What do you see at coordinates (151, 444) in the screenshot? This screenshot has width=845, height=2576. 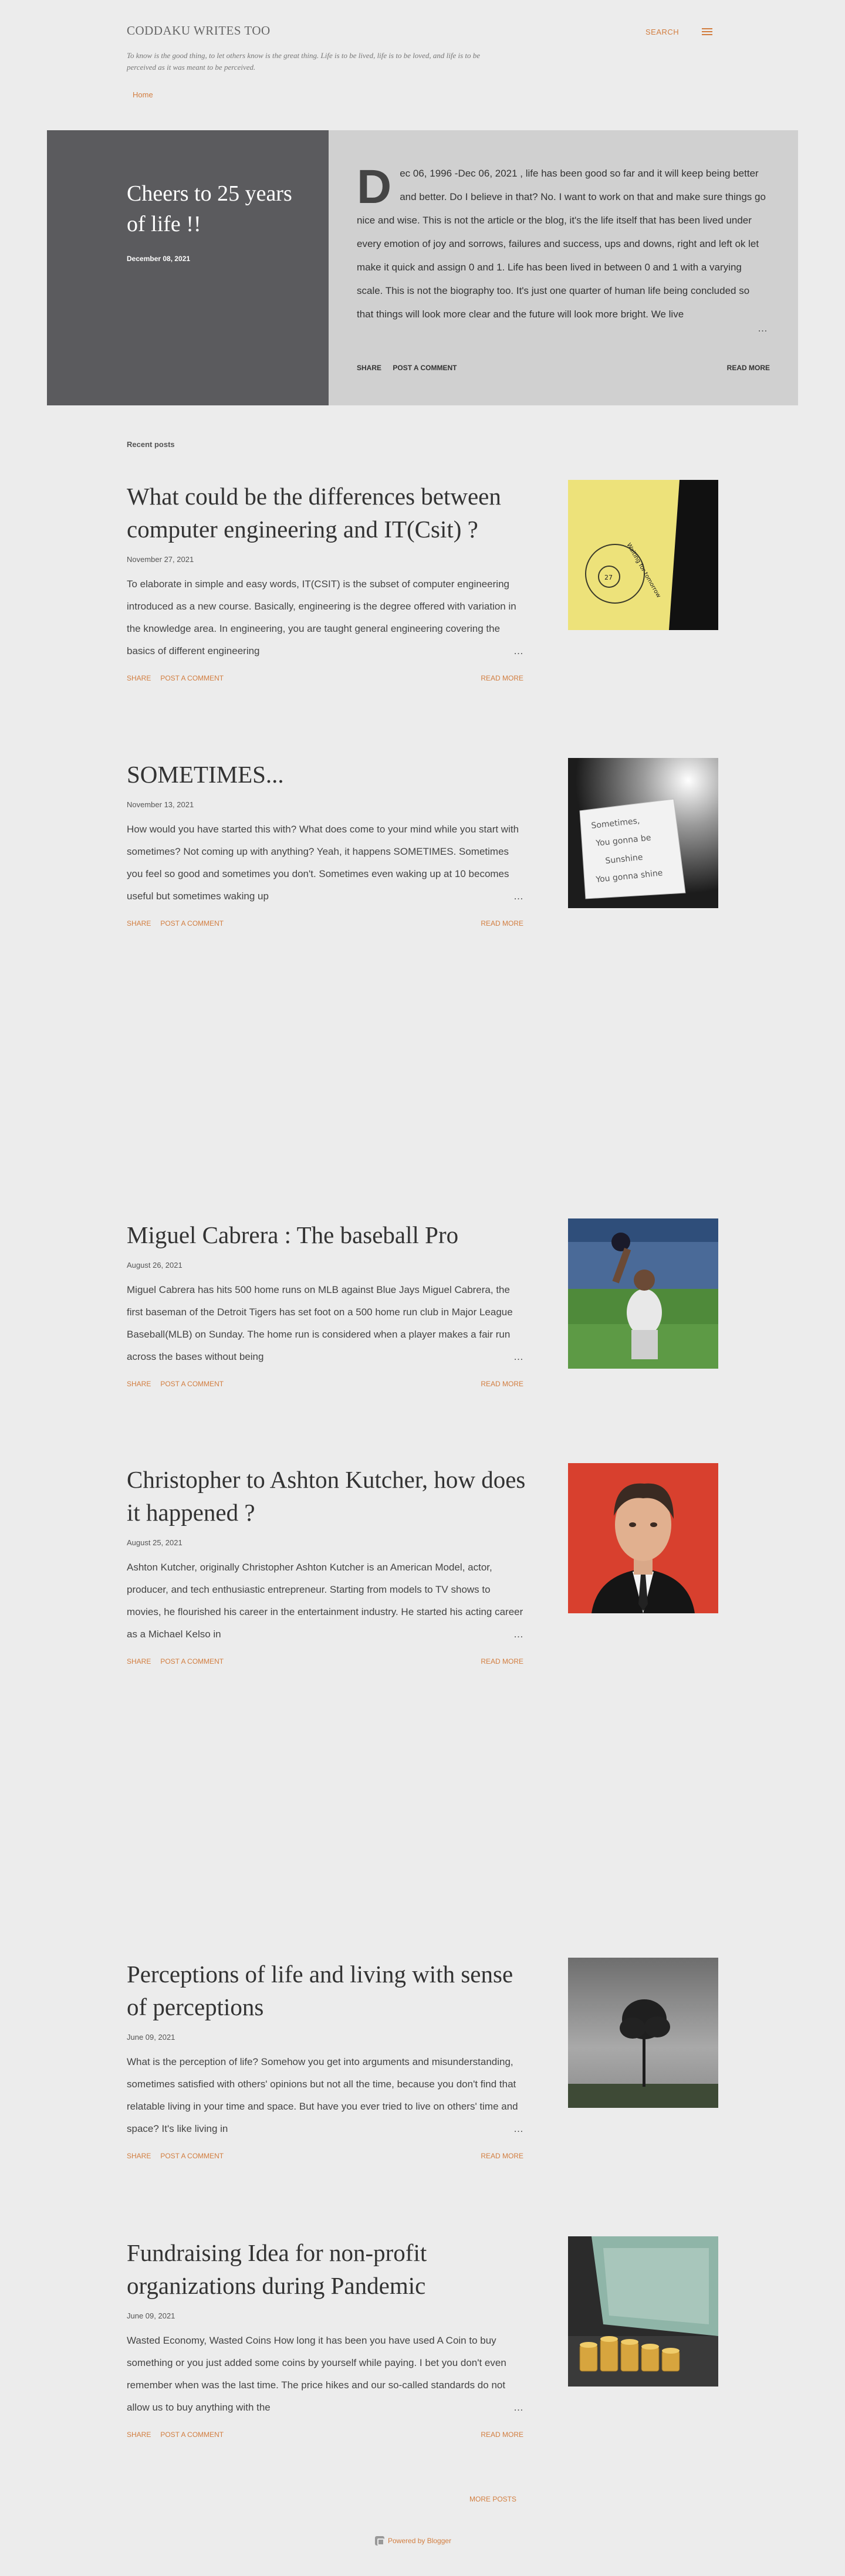 I see `recent-posts-heading: Recent posts` at bounding box center [151, 444].